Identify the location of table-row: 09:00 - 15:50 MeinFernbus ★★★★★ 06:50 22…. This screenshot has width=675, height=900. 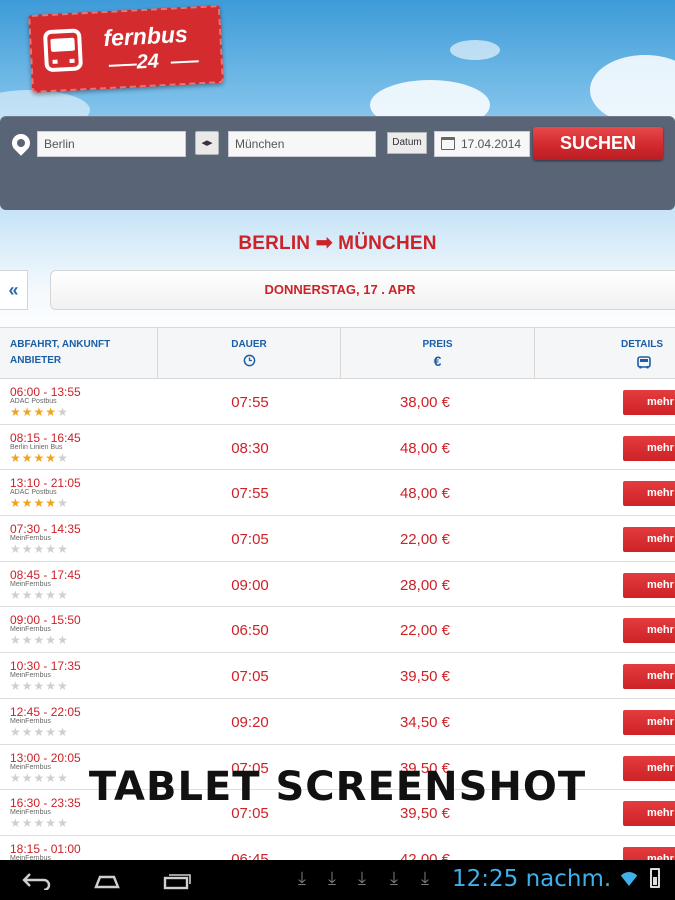
(337, 630).